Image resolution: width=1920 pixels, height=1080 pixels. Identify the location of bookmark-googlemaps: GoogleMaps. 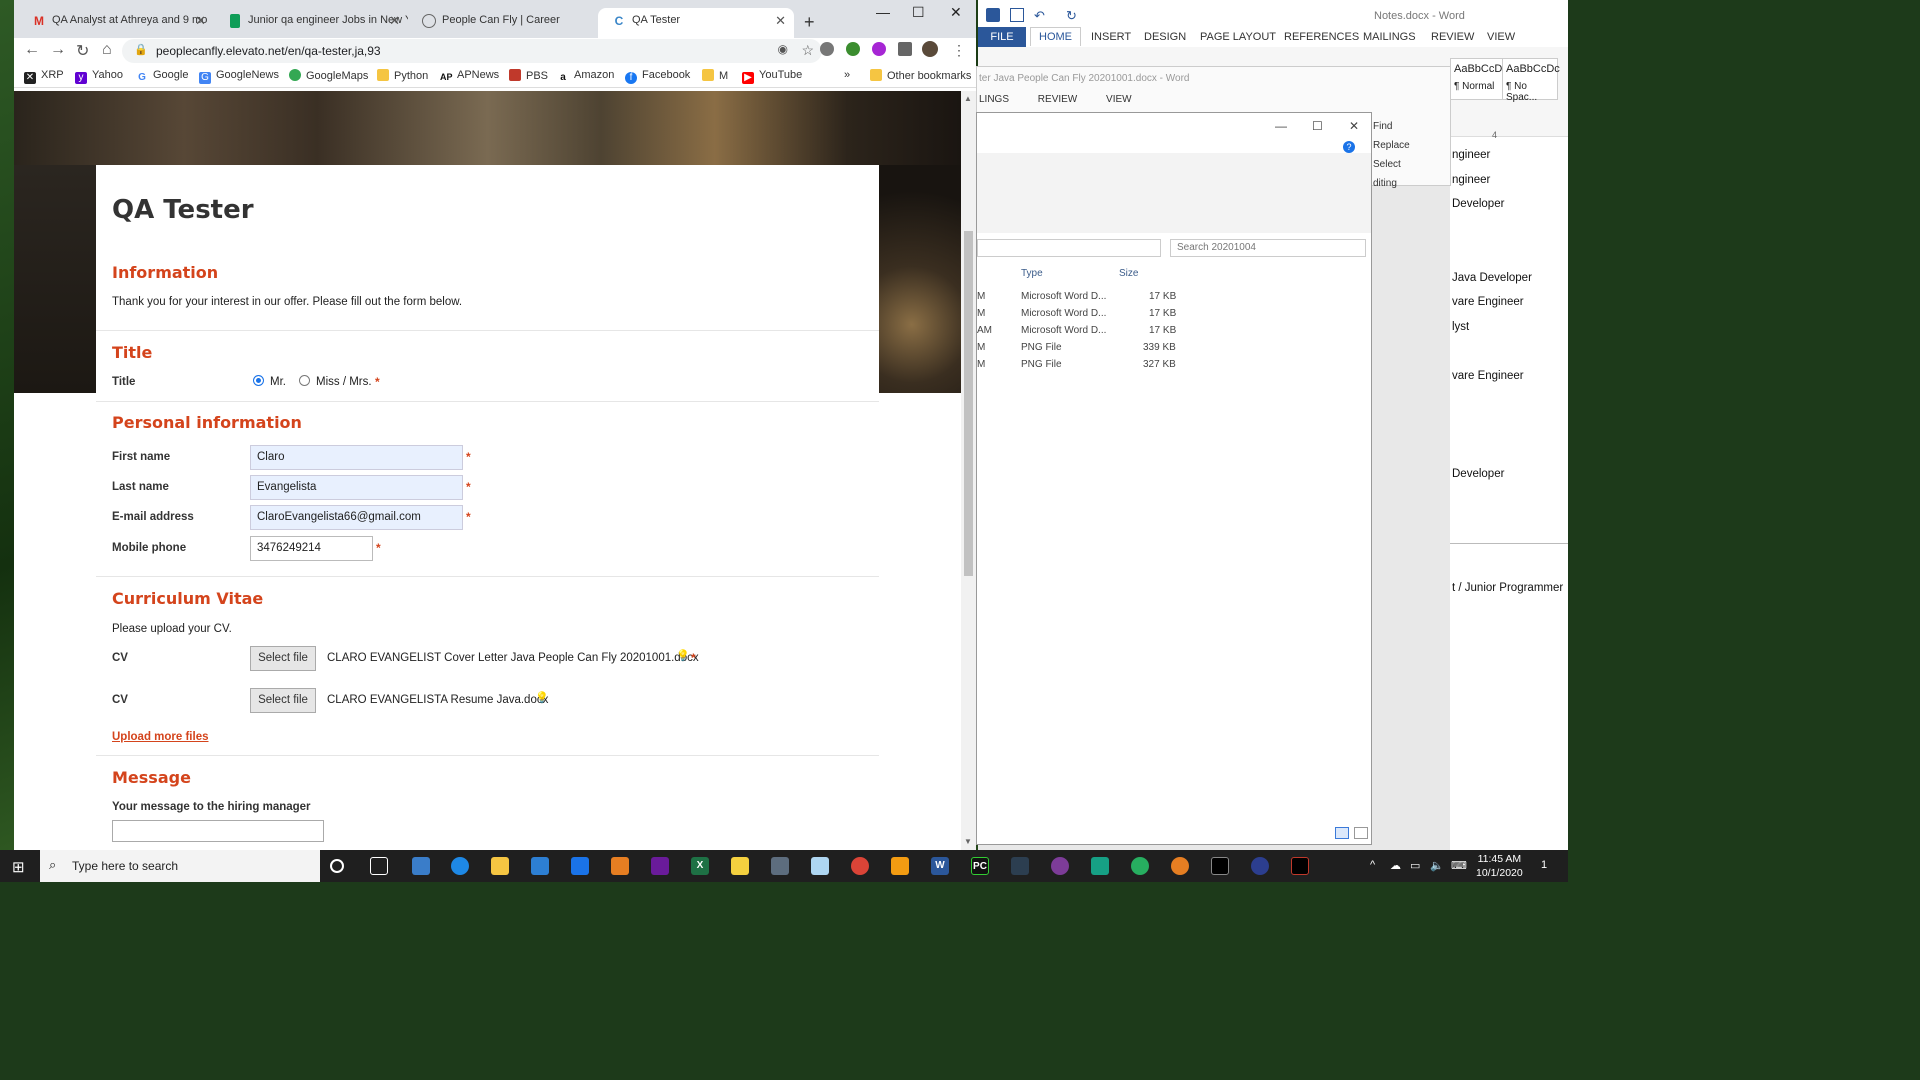
(328, 75).